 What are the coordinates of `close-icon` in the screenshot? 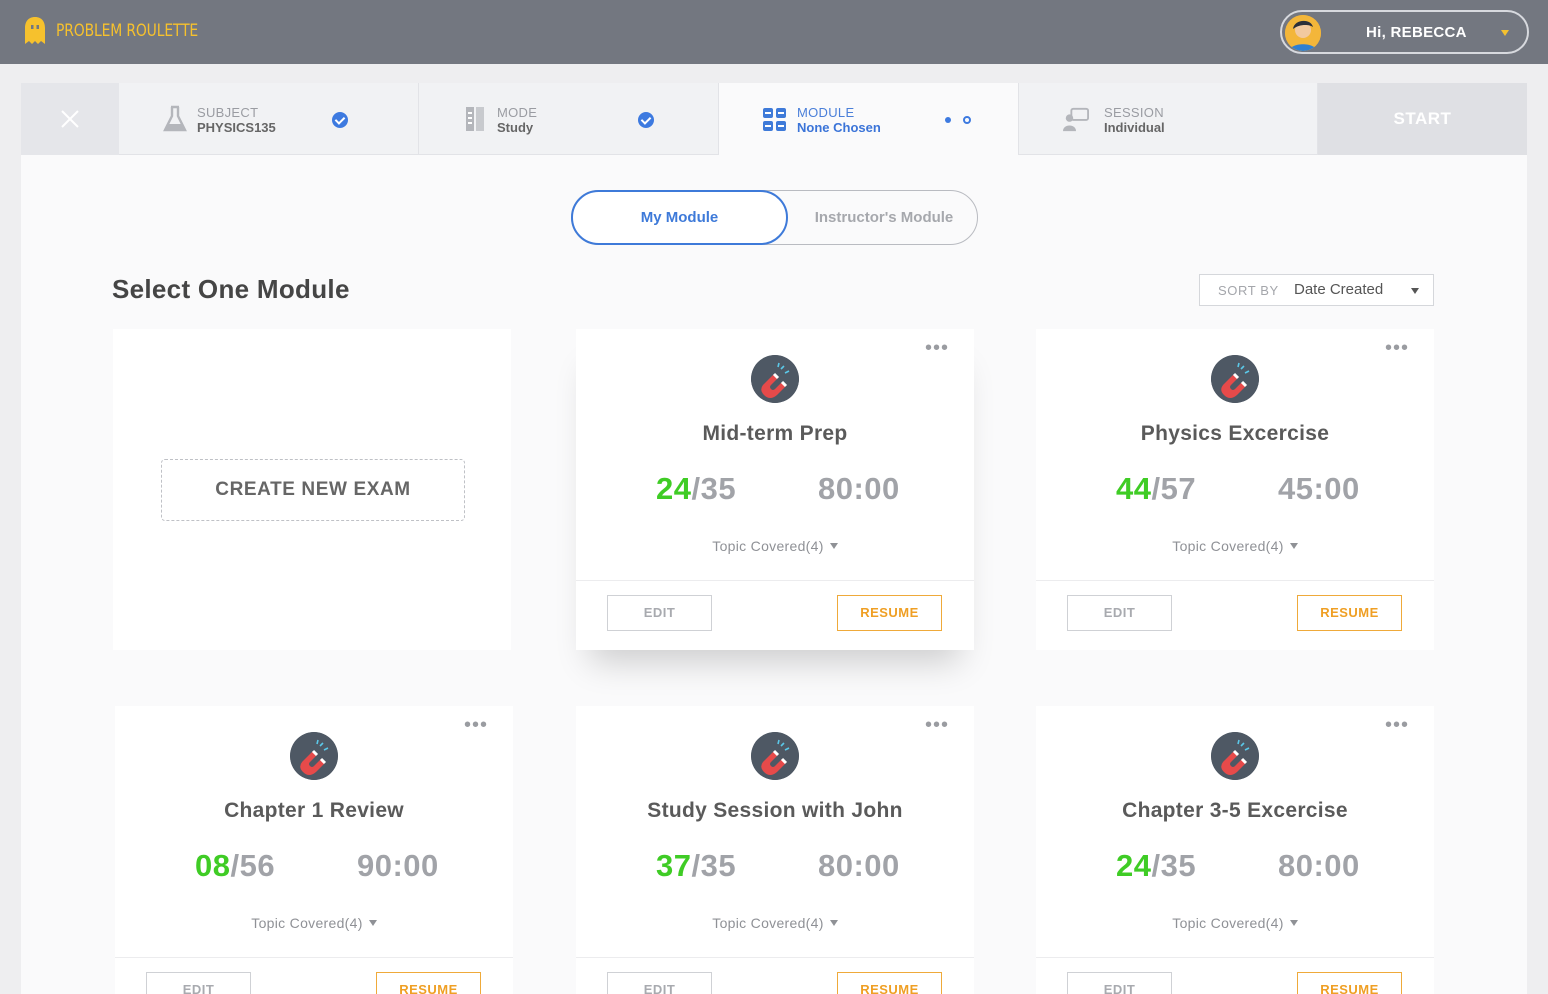 It's located at (70, 119).